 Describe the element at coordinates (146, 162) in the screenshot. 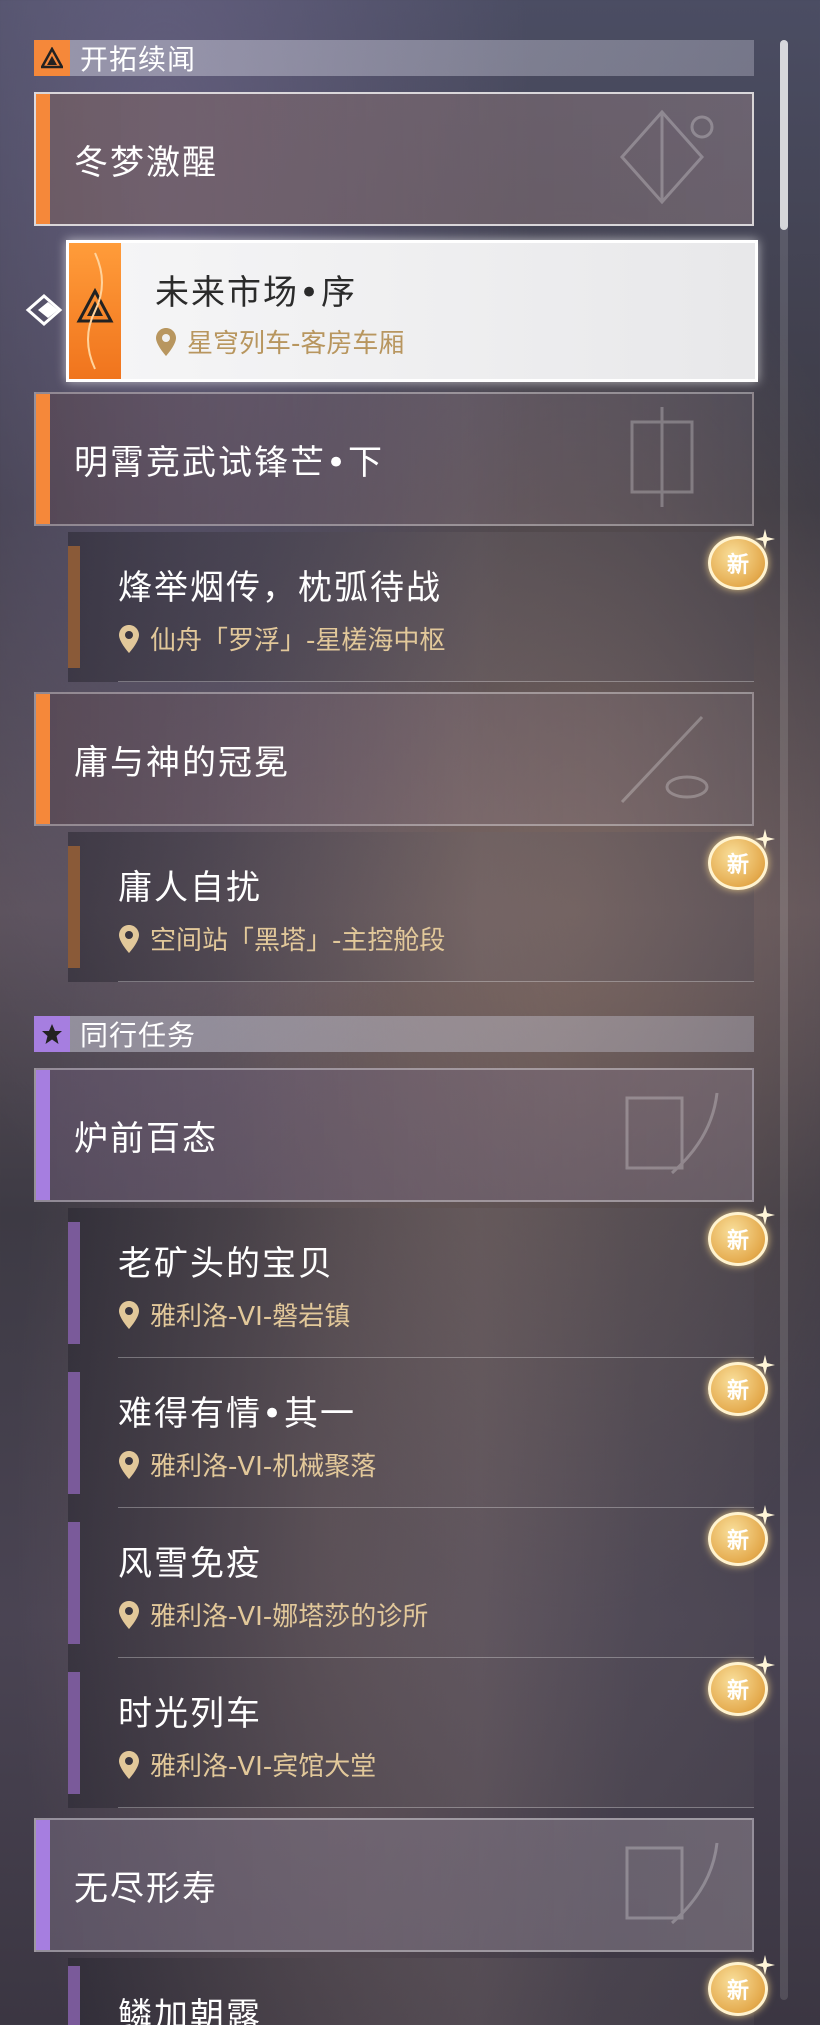

I see `chapter-title: 冬梦激醒` at that location.